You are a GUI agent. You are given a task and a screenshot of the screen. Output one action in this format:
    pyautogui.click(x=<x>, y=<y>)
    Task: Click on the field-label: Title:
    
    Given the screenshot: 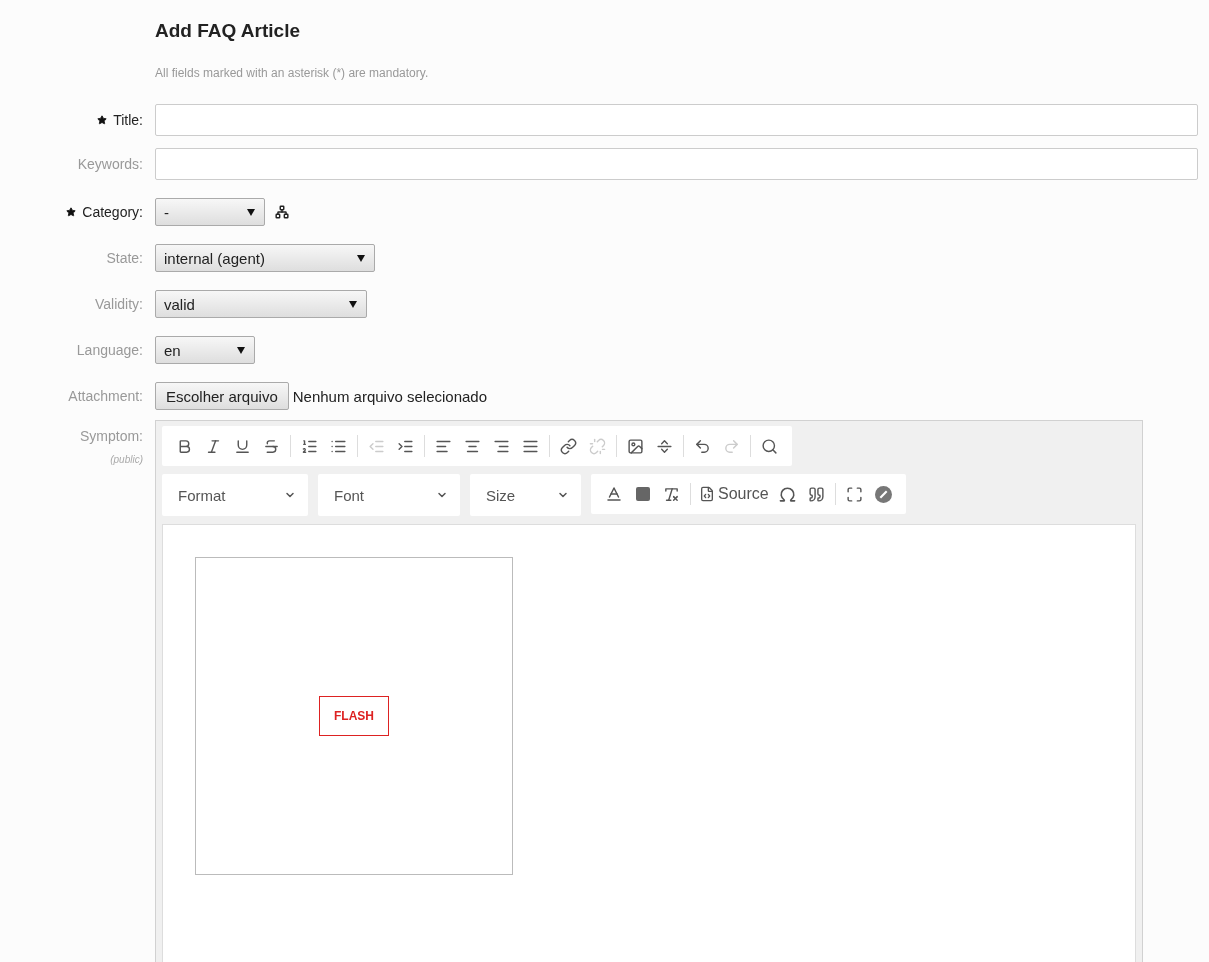 What is the action you would take?
    pyautogui.click(x=128, y=120)
    